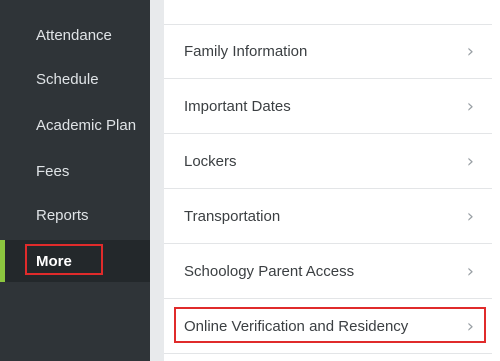  I want to click on sidebar-item-label: Reports, so click(62, 215).